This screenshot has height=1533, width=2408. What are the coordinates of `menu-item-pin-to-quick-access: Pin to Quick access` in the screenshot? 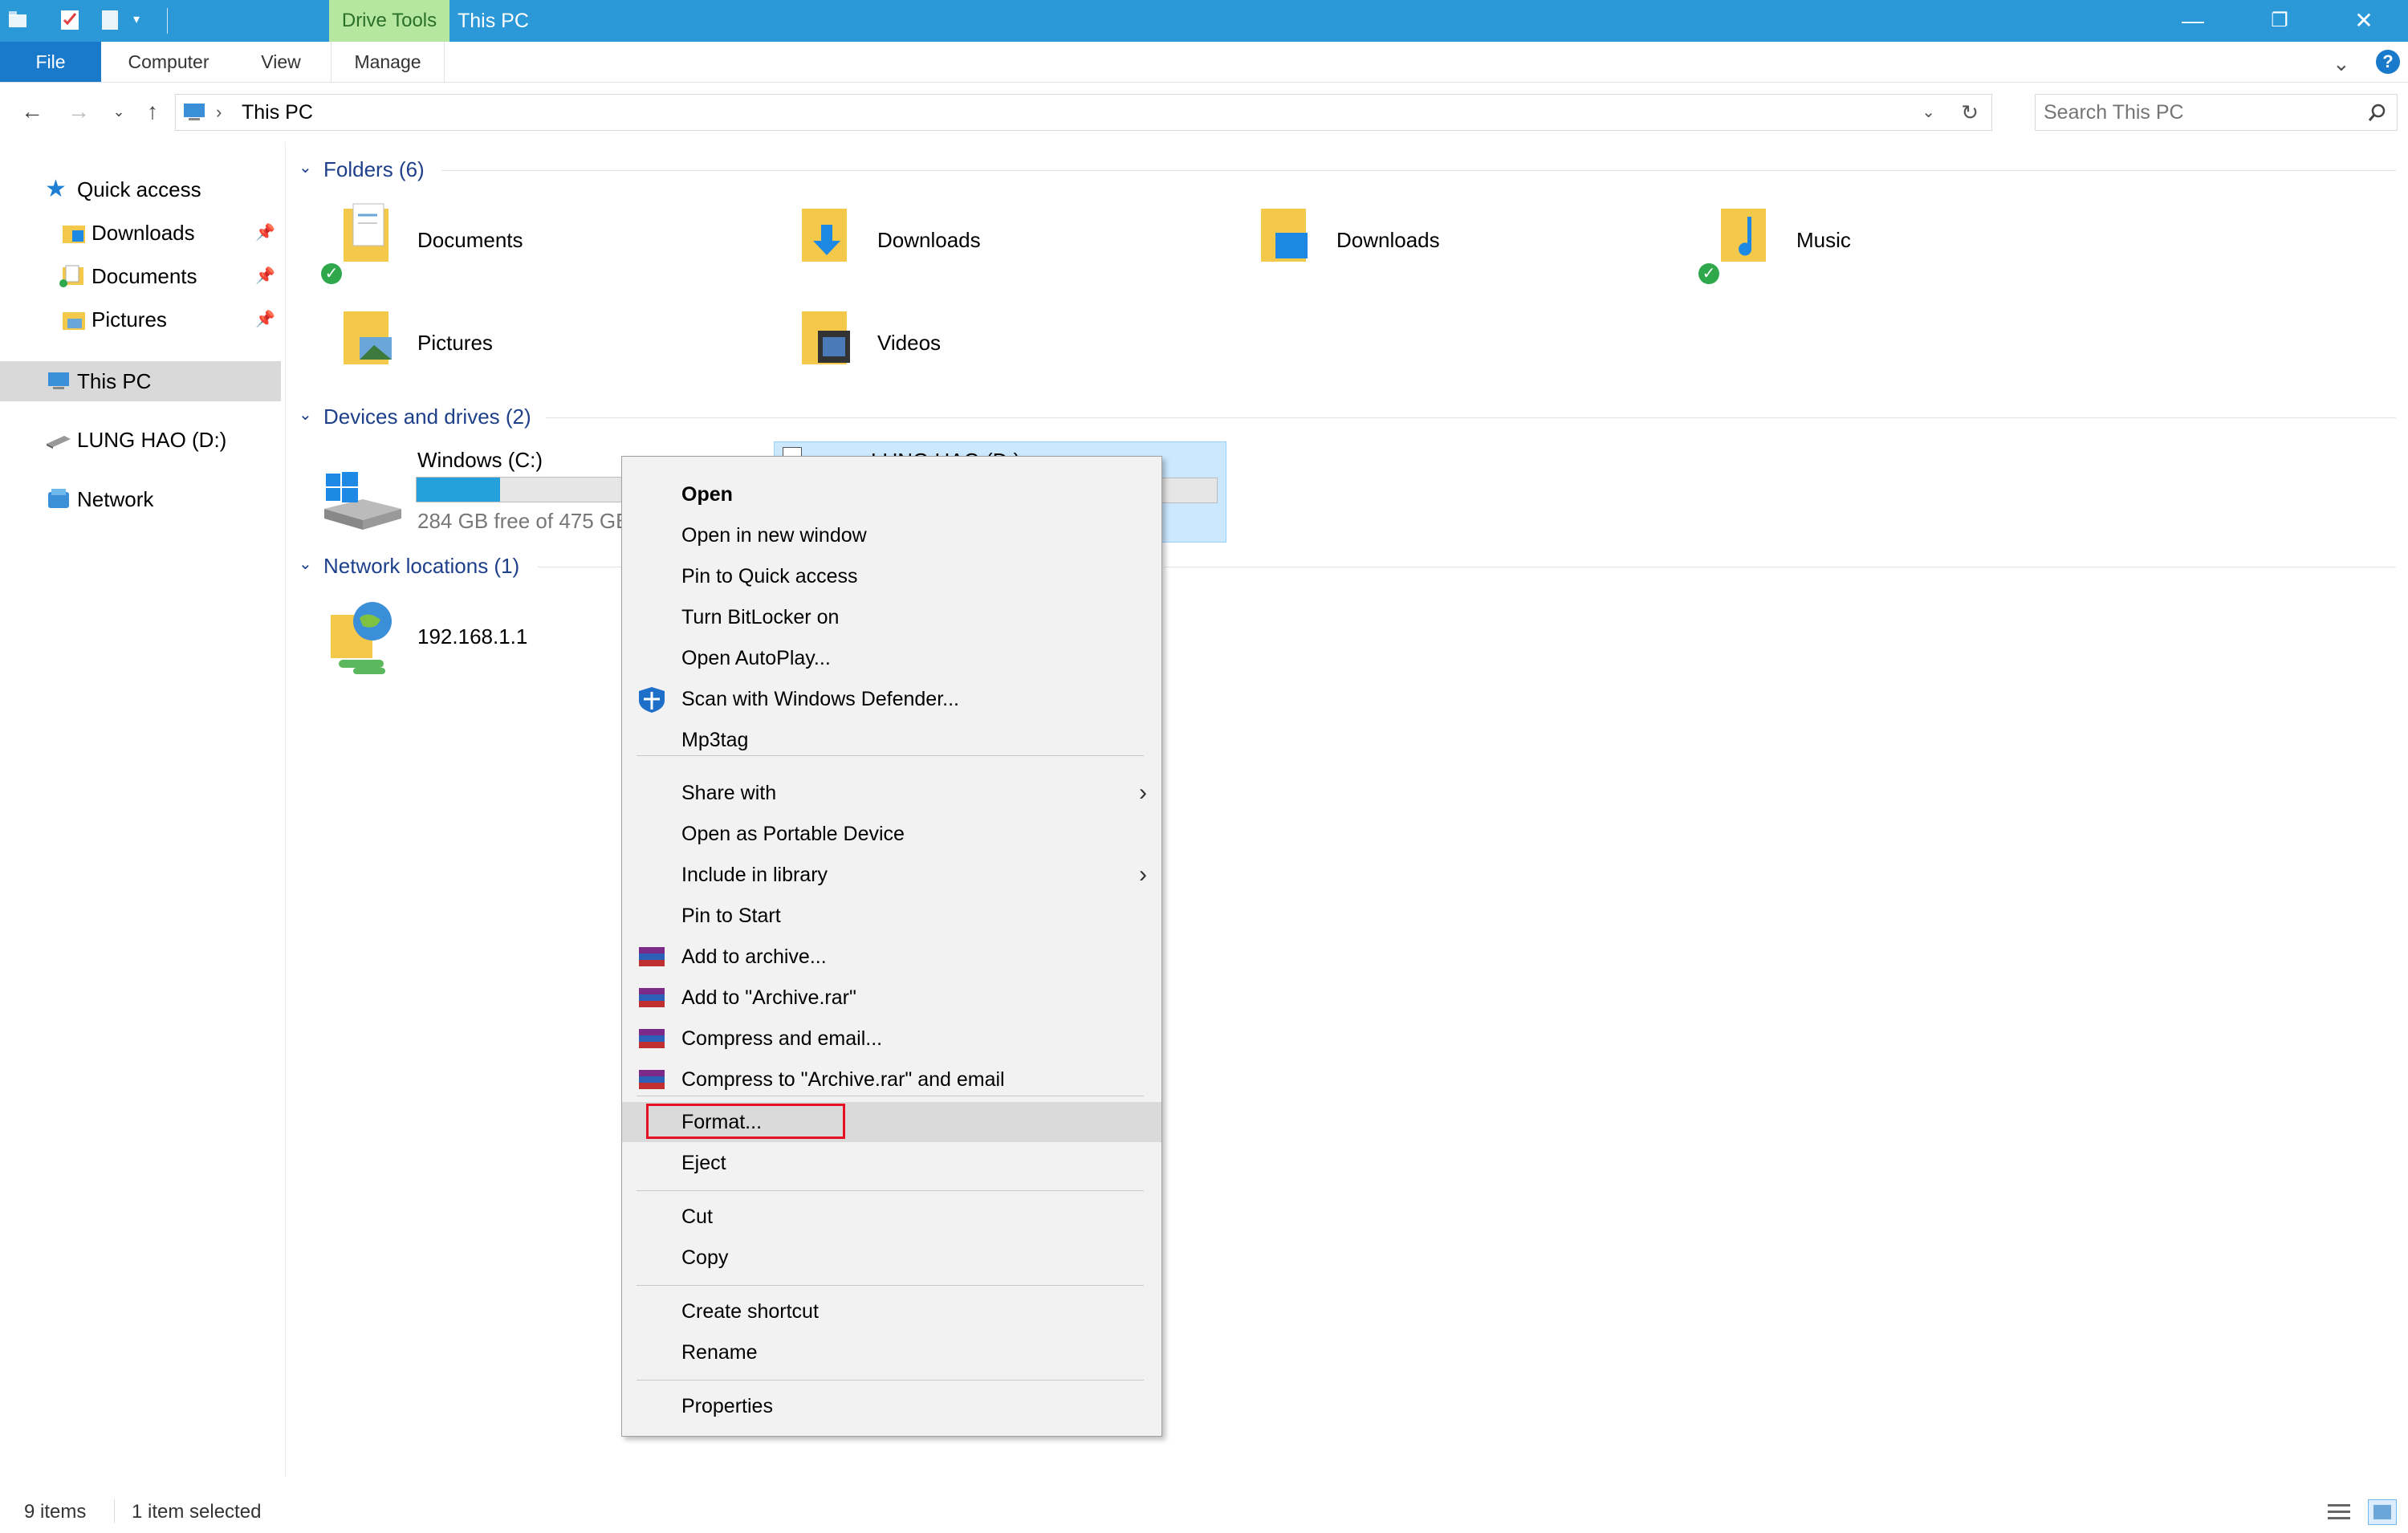 It's located at (891, 576).